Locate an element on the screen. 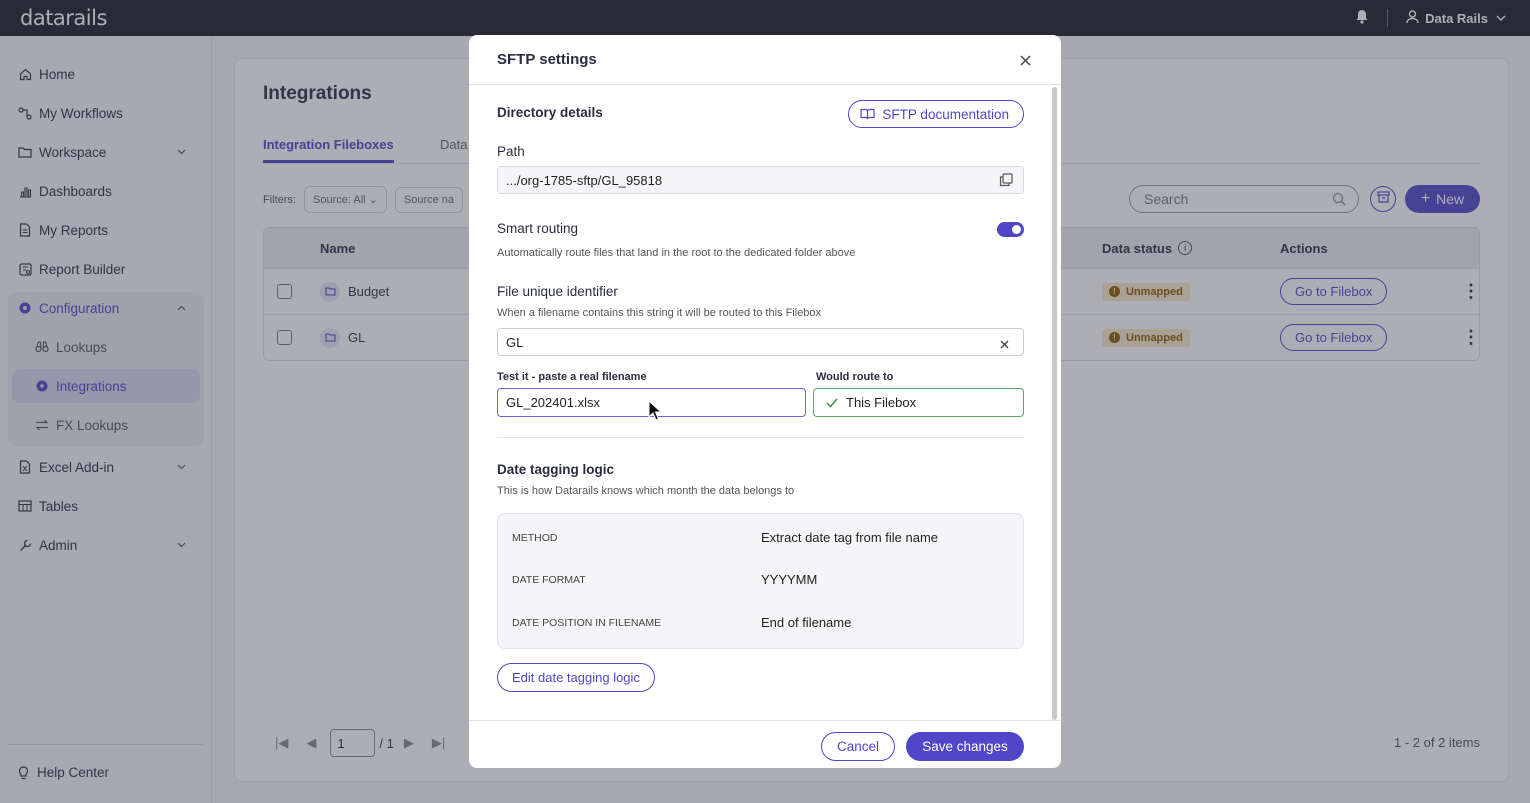 Image resolution: width=1530 pixels, height=803 pixels. book-icon is located at coordinates (868, 114).